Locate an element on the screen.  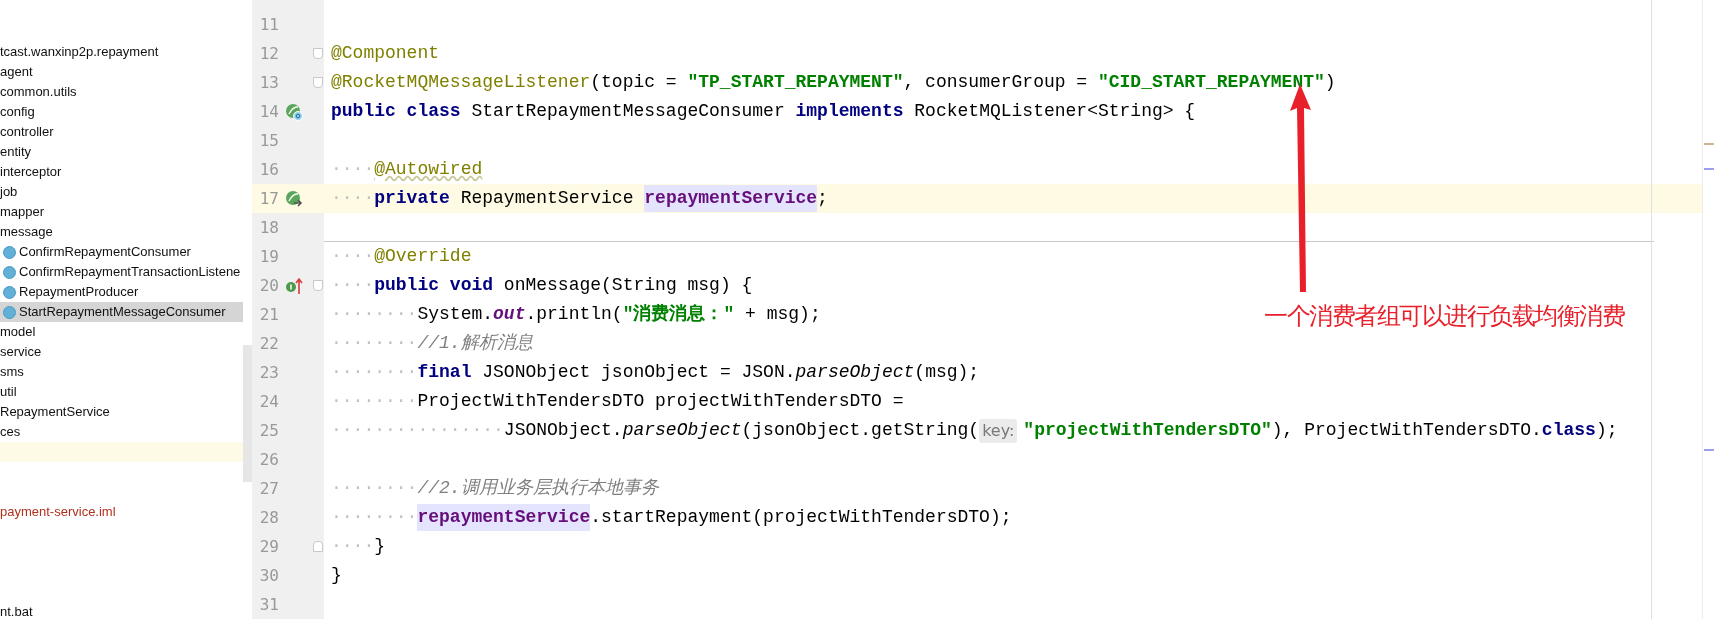
tree-item: nt.bat is located at coordinates (121, 610).